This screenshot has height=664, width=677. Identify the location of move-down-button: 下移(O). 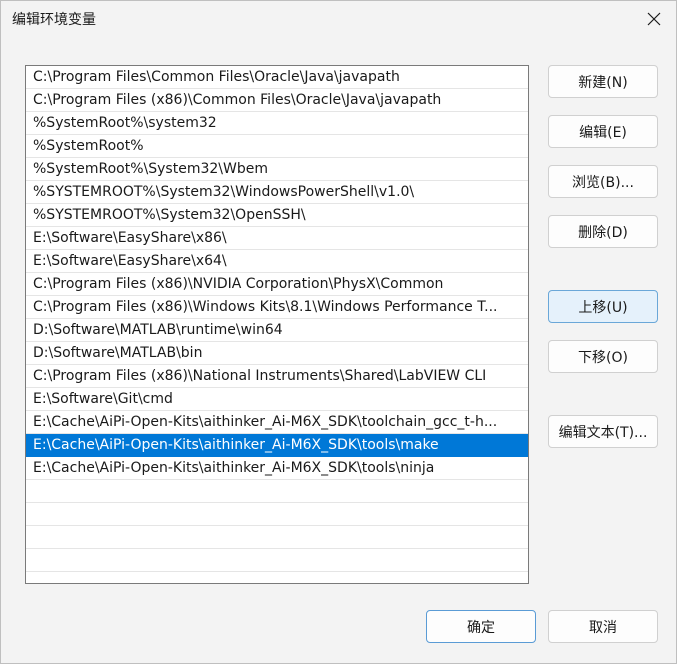
(603, 356).